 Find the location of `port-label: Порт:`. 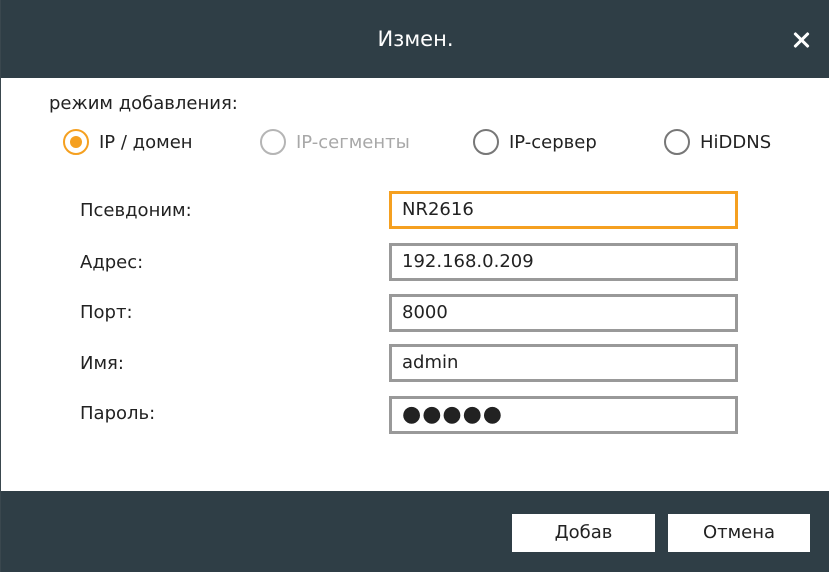

port-label: Порт: is located at coordinates (106, 312).